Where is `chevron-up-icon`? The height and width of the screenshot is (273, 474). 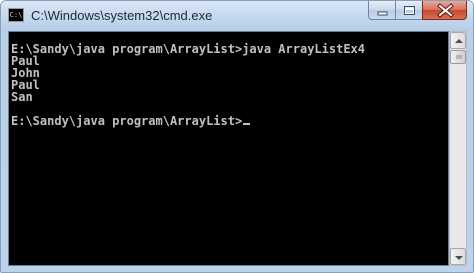 chevron-up-icon is located at coordinates (459, 41).